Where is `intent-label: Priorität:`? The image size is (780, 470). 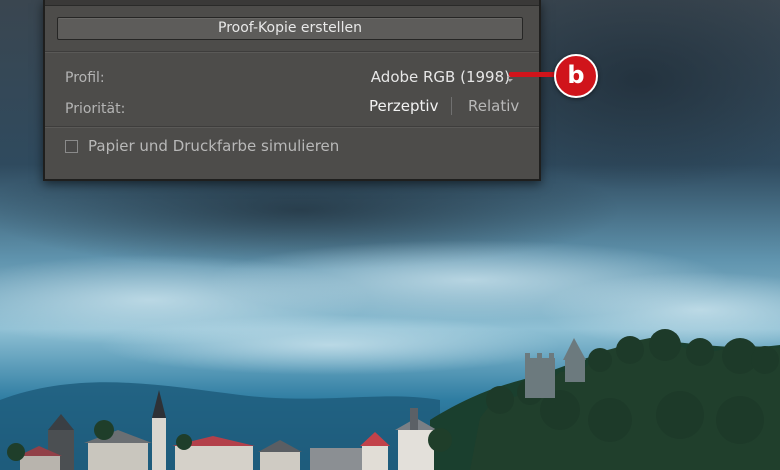 intent-label: Priorität: is located at coordinates (95, 109).